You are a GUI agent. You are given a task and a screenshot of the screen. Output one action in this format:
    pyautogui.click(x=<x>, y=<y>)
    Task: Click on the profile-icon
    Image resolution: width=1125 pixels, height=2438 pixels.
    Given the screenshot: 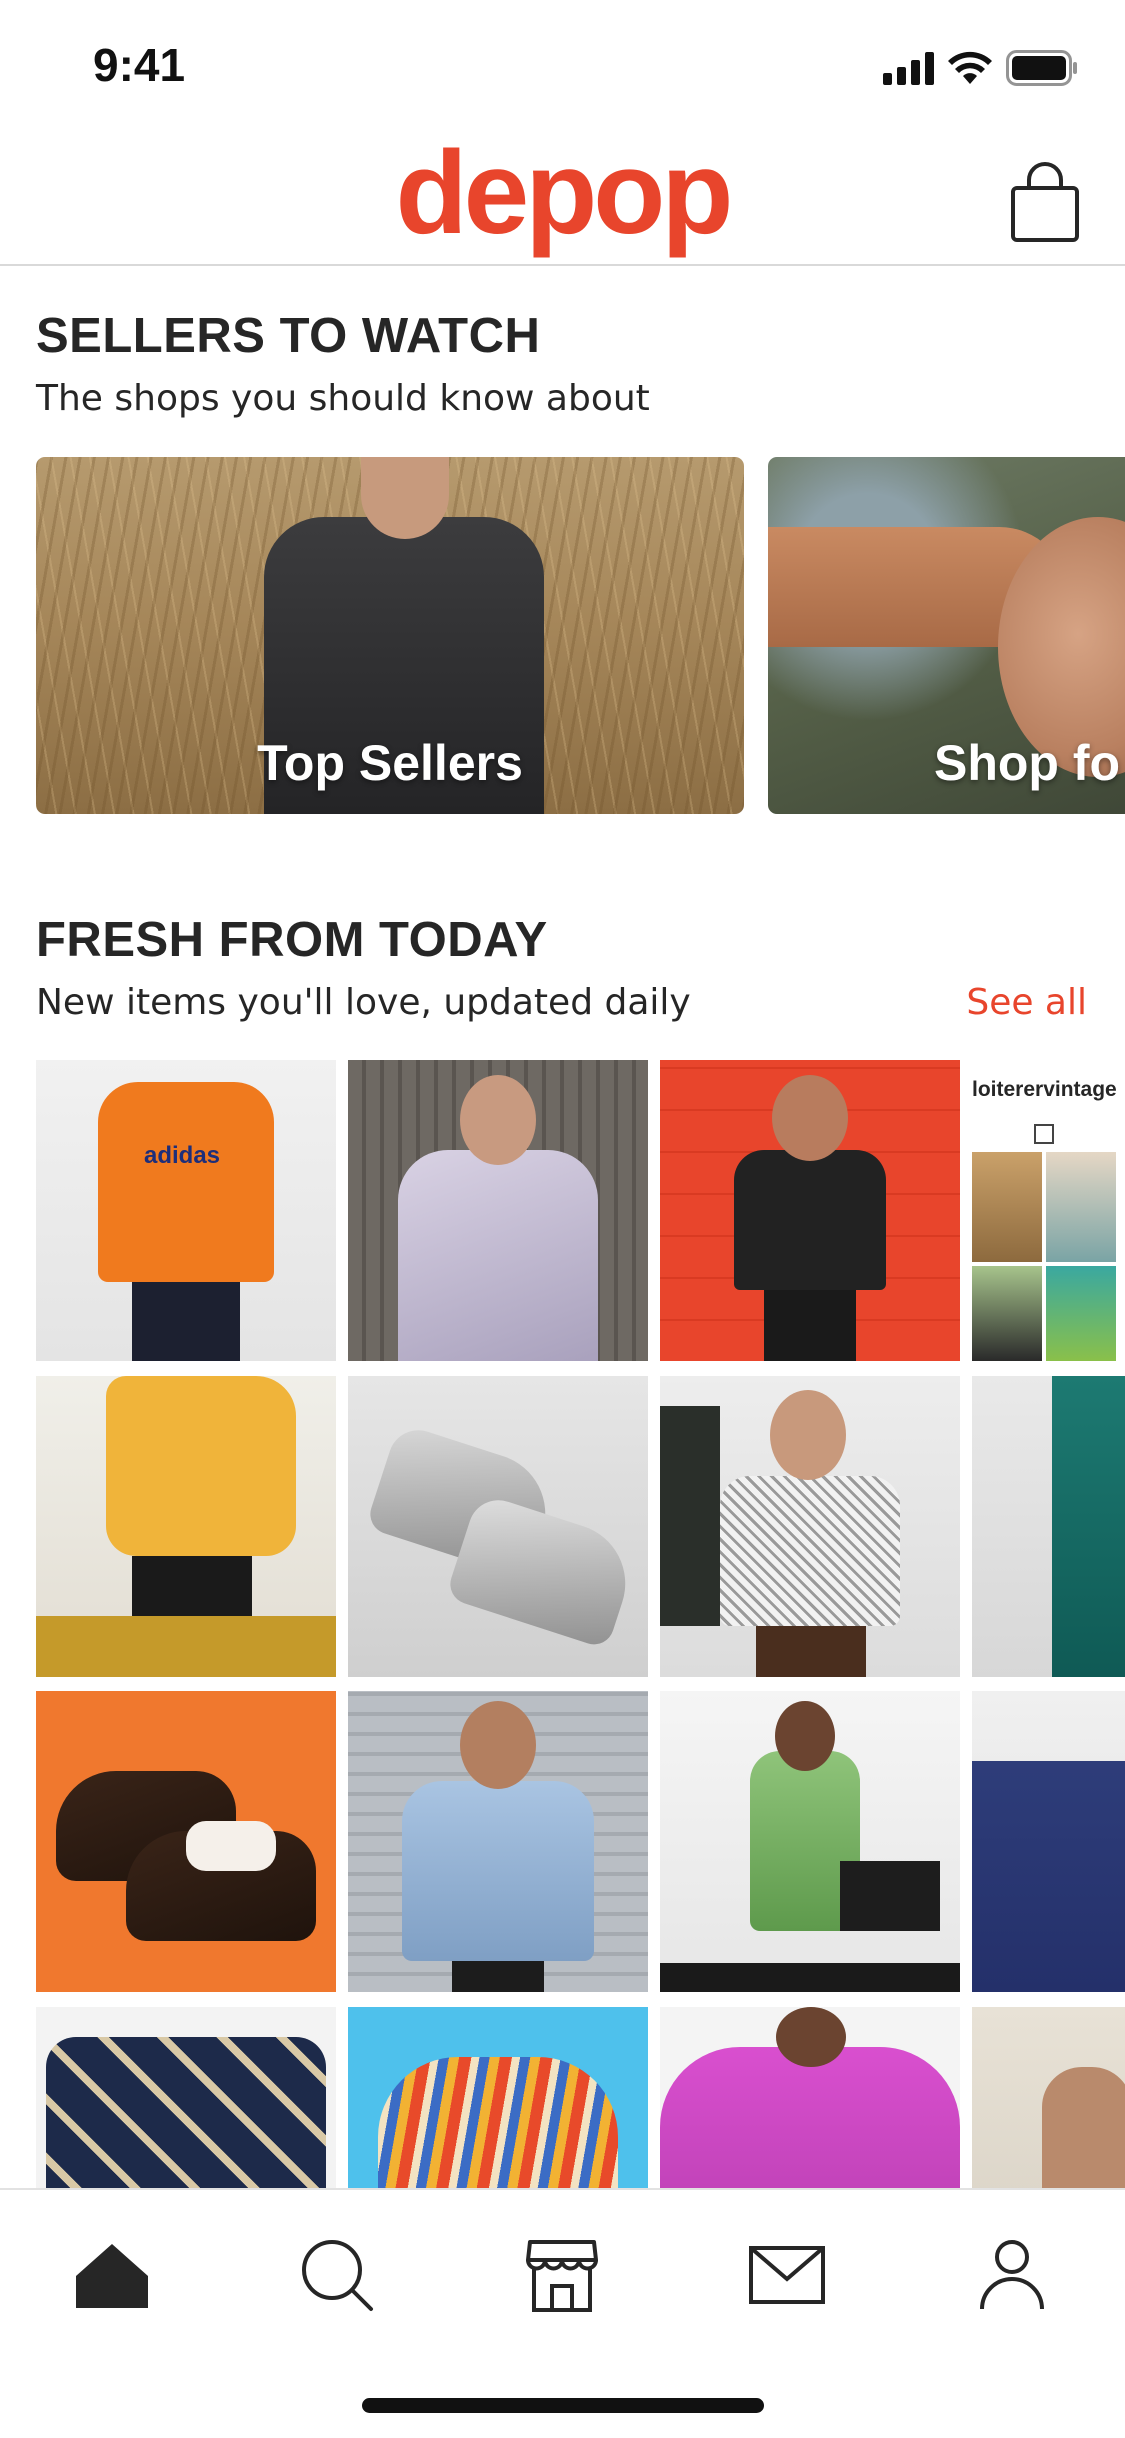 What is the action you would take?
    pyautogui.click(x=1012, y=2275)
    